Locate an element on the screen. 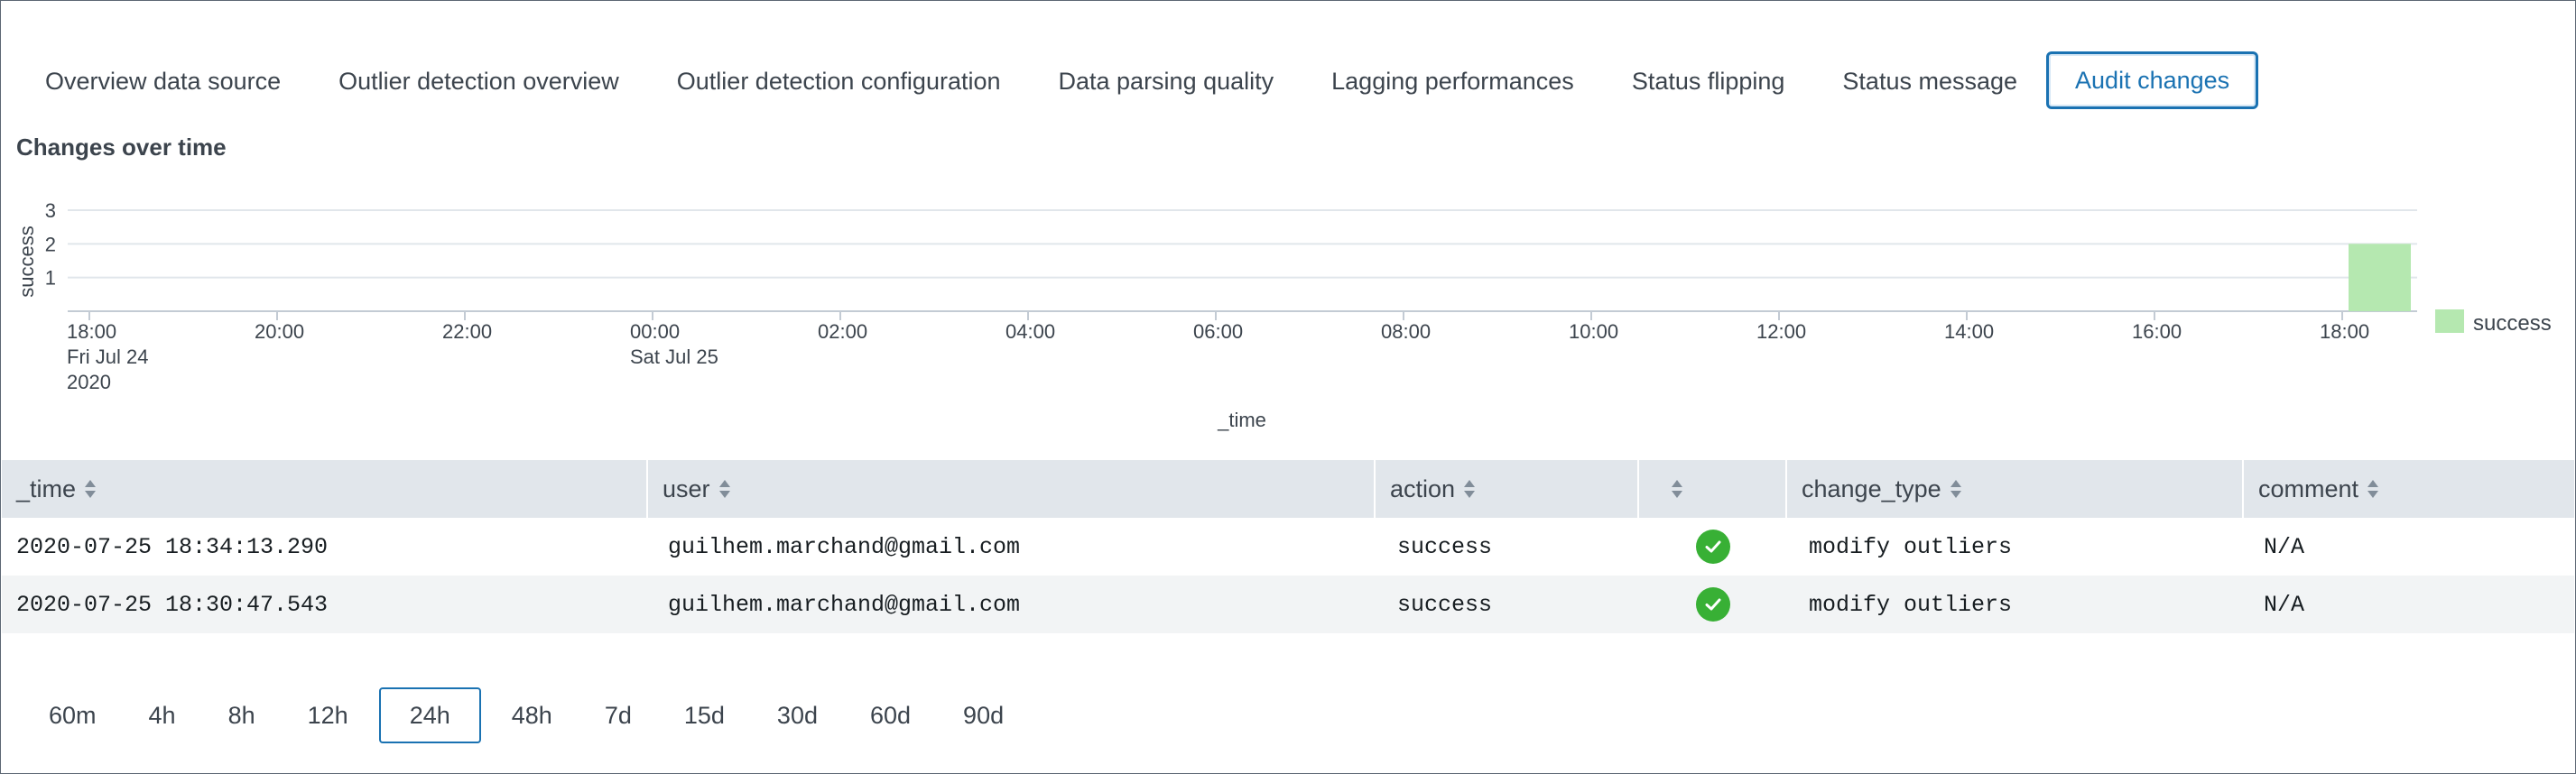  y-tick-label: 2 is located at coordinates (50, 244).